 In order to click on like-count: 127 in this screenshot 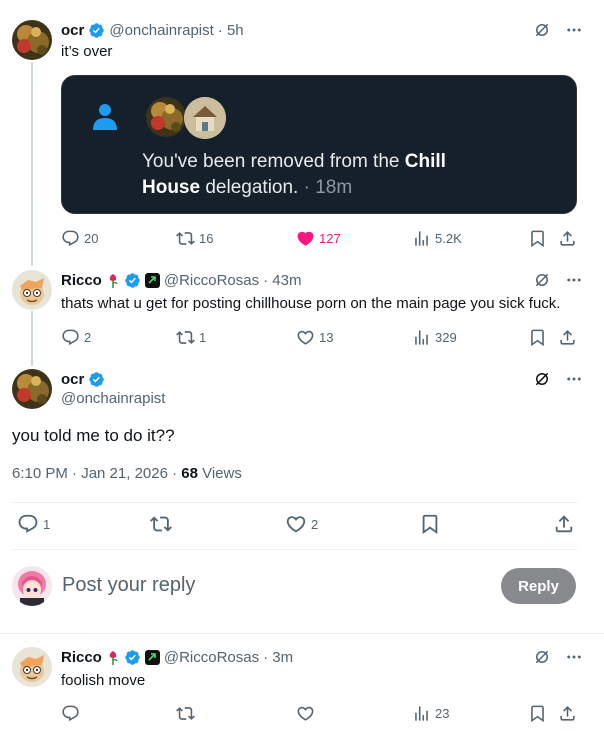, I will do `click(330, 238)`.